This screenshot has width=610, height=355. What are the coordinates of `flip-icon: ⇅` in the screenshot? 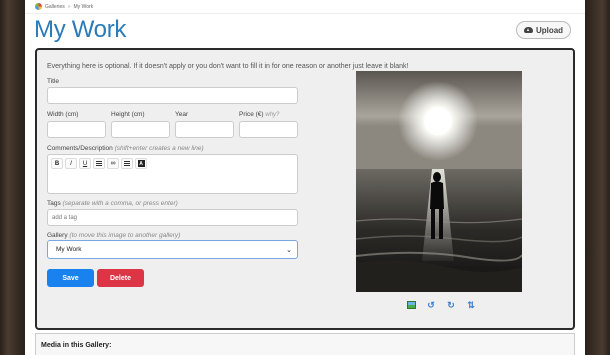 It's located at (471, 305).